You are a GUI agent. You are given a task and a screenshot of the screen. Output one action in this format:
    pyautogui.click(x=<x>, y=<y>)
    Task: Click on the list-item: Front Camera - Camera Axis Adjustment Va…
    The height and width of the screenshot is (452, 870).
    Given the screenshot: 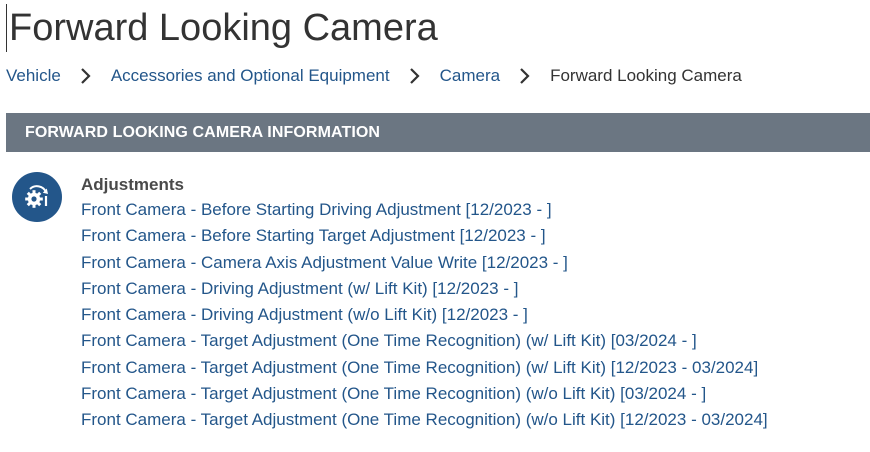 What is the action you would take?
    pyautogui.click(x=424, y=263)
    